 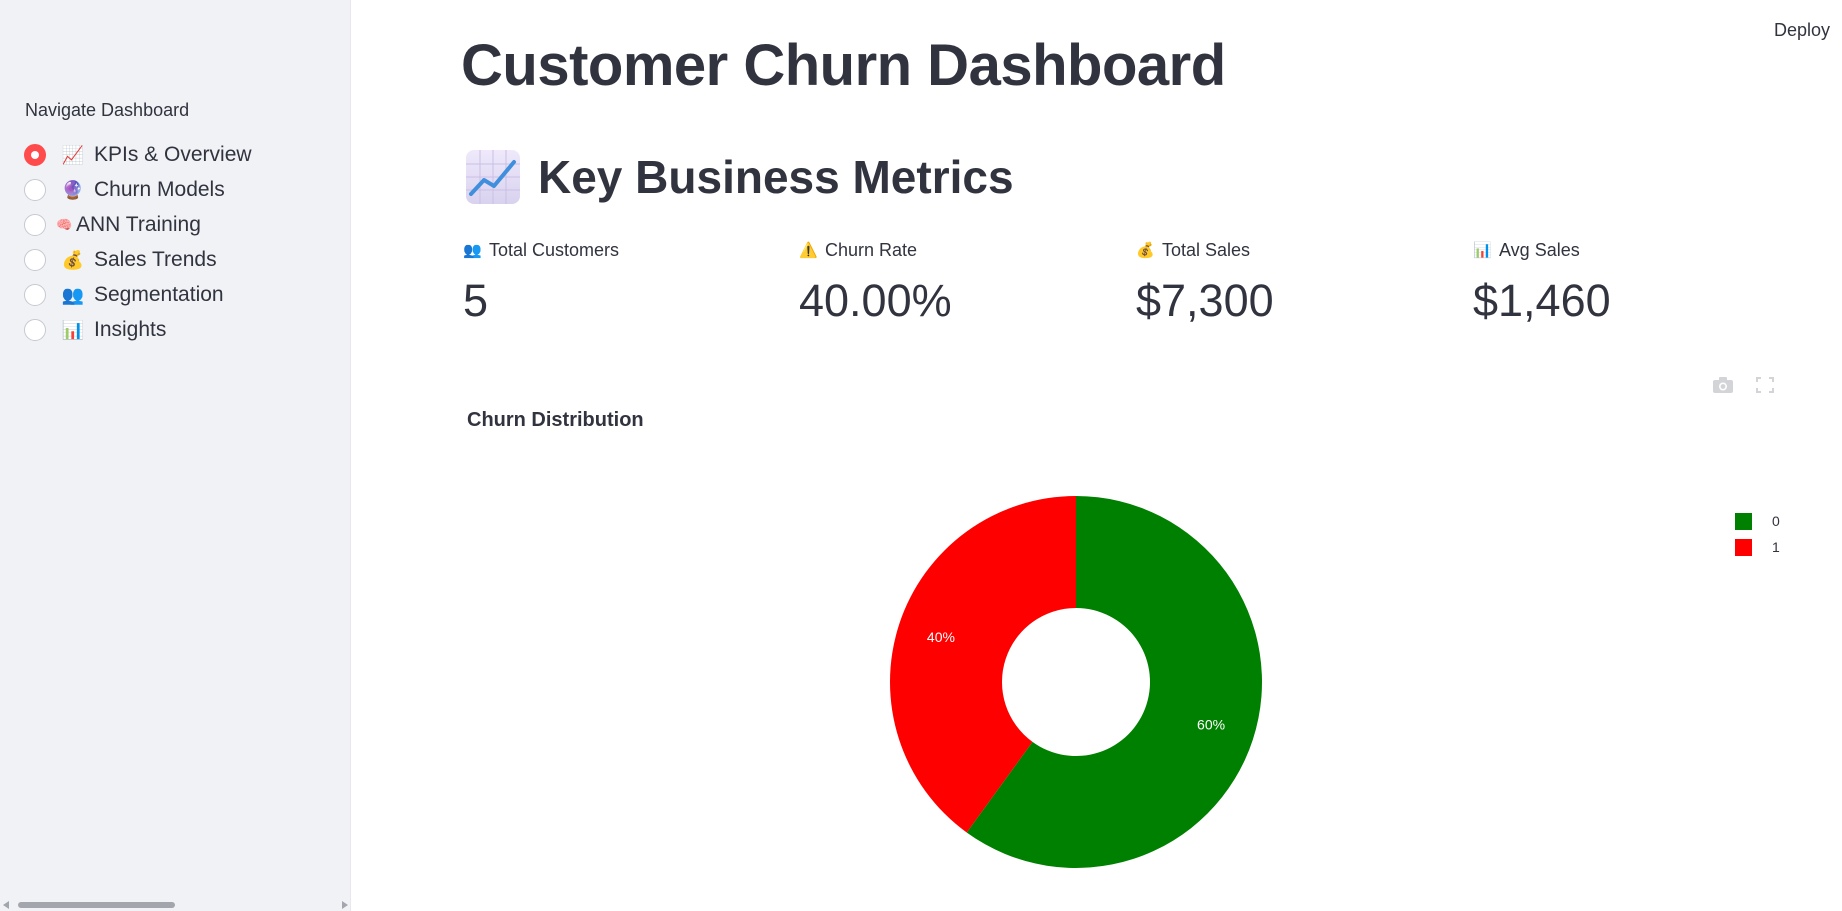 I want to click on legend-label: 0, so click(x=1776, y=521).